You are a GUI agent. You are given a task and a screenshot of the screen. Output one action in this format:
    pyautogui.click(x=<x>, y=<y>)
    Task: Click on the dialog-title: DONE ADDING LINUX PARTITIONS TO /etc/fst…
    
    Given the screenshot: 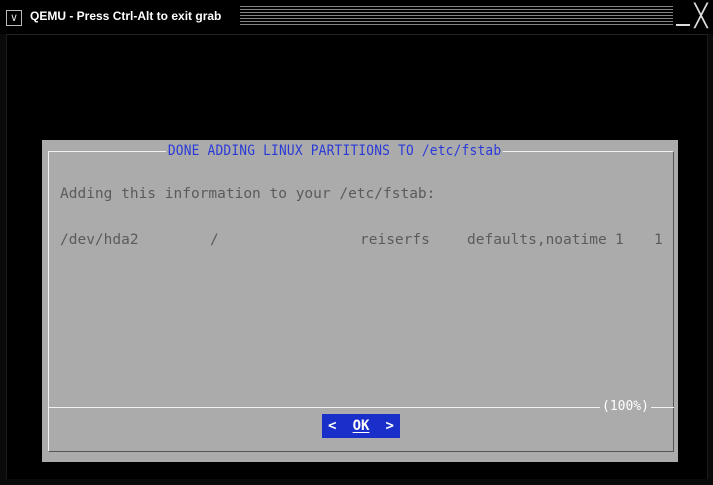 What is the action you would take?
    pyautogui.click(x=335, y=151)
    